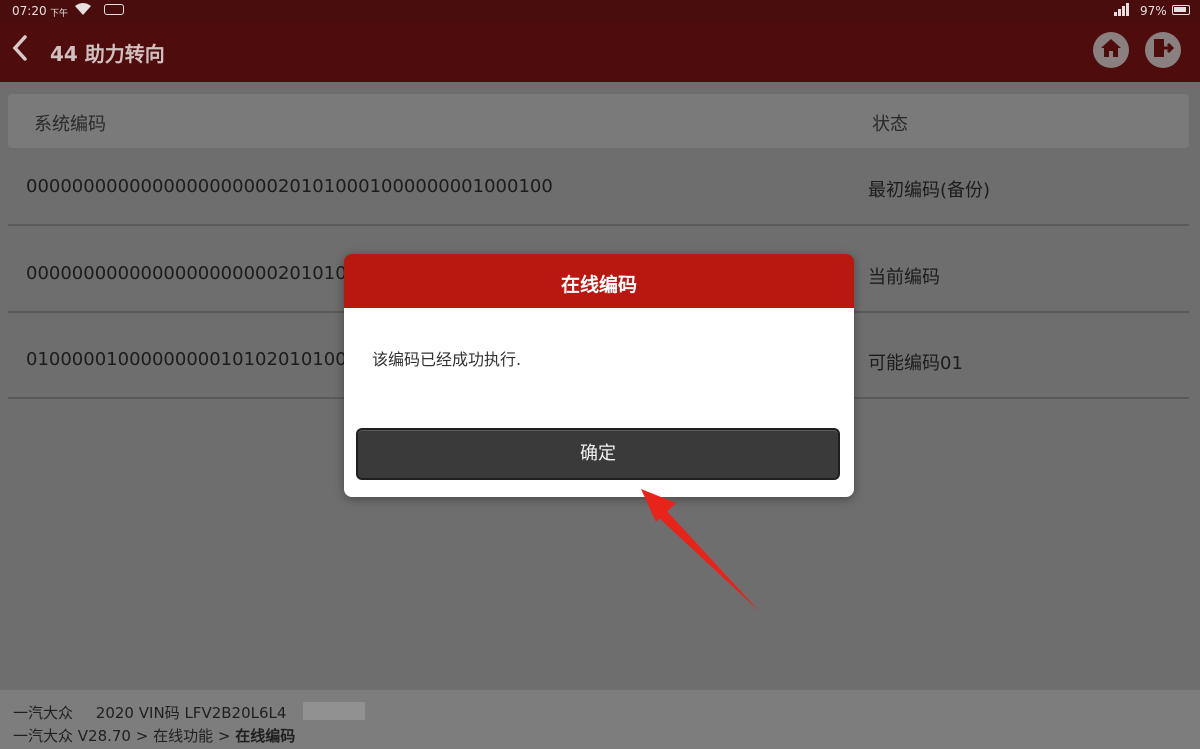 This screenshot has width=1200, height=749. What do you see at coordinates (183, 736) in the screenshot?
I see `breadcrumb-online-functions: 在线功能` at bounding box center [183, 736].